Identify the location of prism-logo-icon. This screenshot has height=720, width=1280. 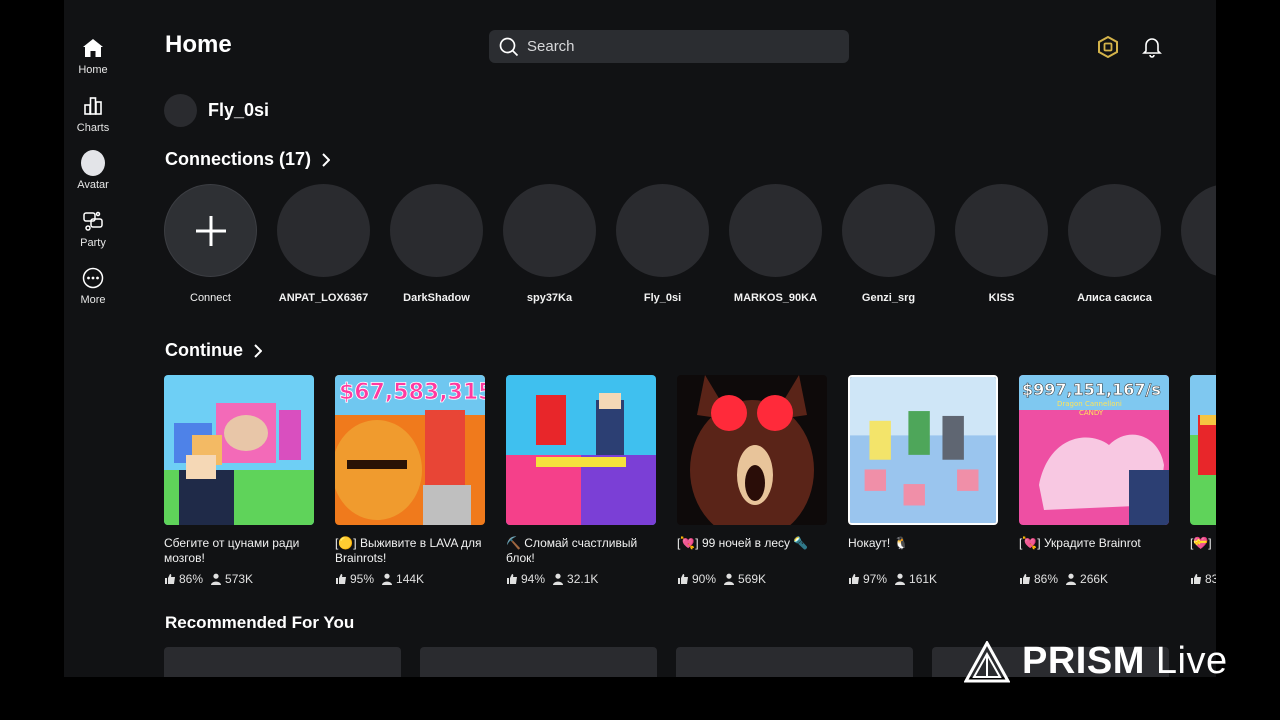
(987, 661).